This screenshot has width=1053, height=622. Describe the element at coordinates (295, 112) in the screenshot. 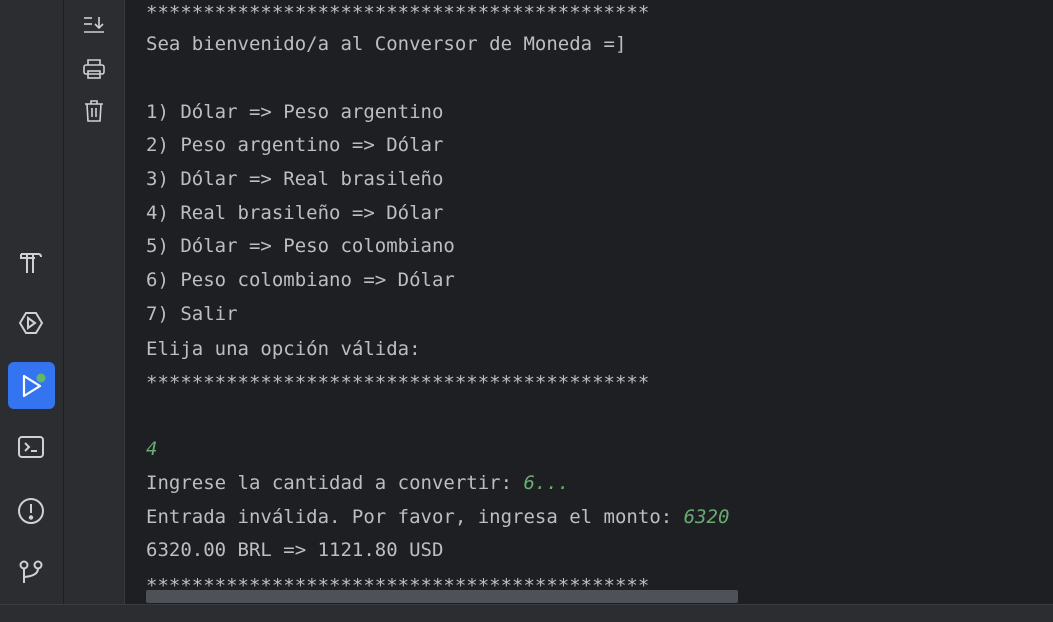

I see `menu-option: 1) Dólar => Peso argentino` at that location.